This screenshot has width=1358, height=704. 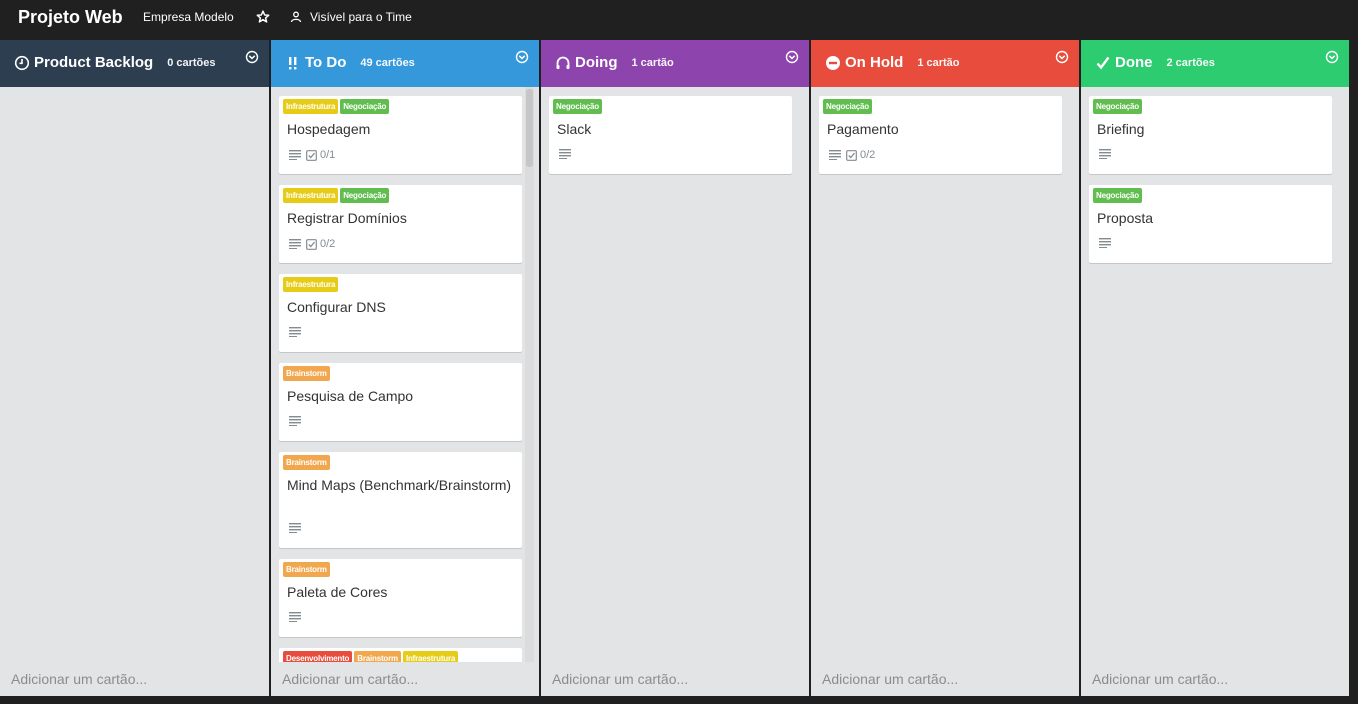 I want to click on list-name: Doing, so click(x=596, y=62).